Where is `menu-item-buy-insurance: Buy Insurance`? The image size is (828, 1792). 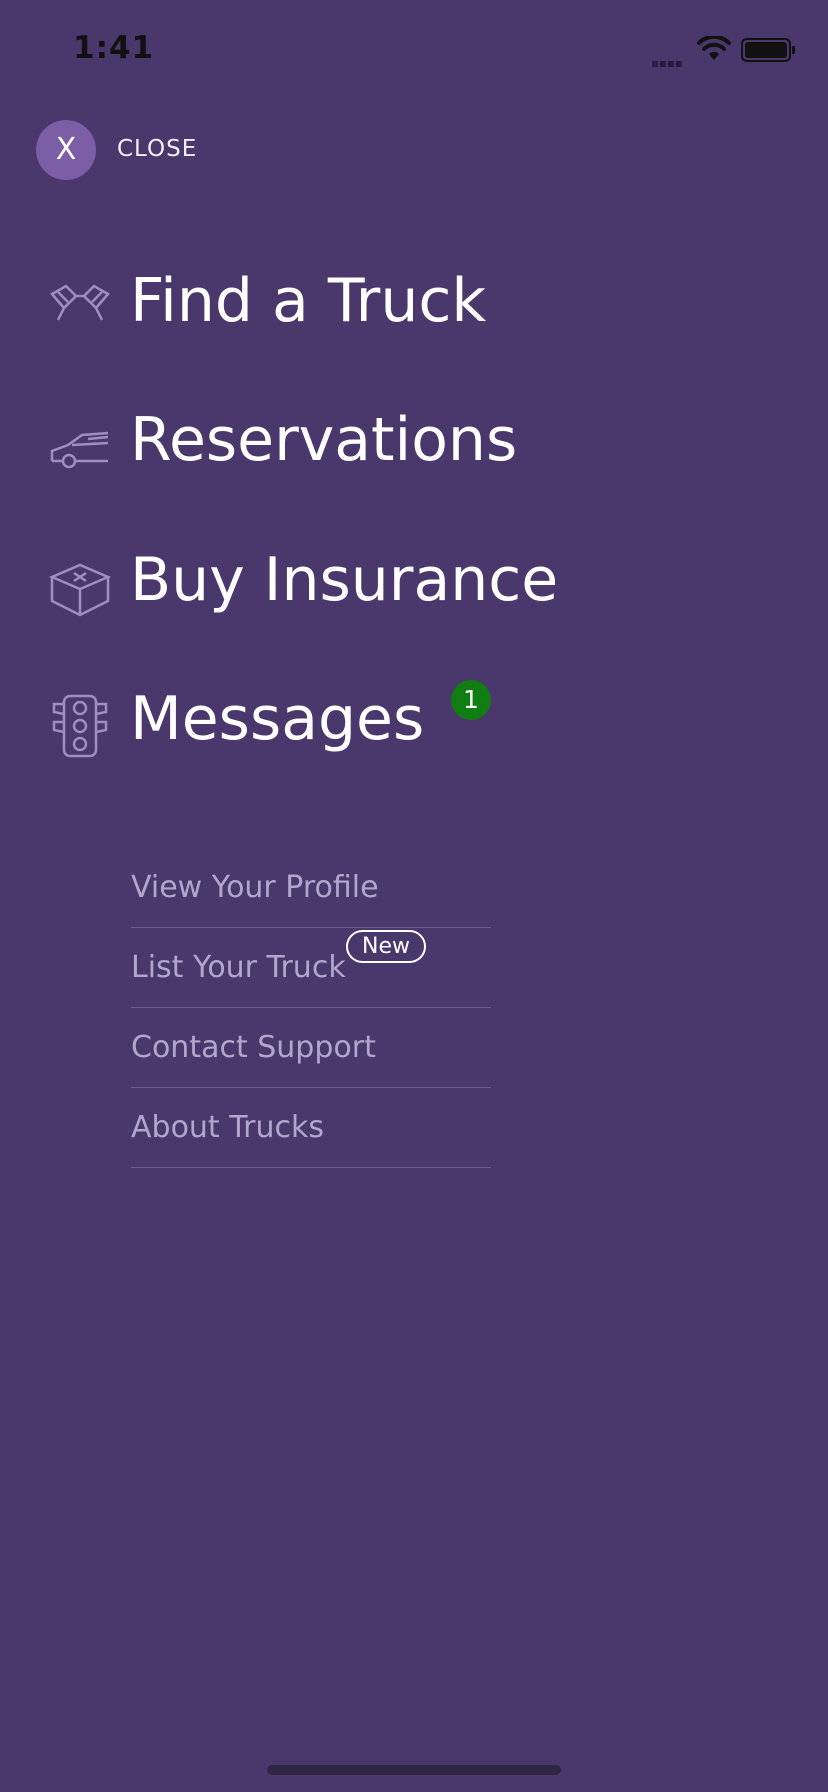
menu-item-buy-insurance: Buy Insurance is located at coordinates (300, 587).